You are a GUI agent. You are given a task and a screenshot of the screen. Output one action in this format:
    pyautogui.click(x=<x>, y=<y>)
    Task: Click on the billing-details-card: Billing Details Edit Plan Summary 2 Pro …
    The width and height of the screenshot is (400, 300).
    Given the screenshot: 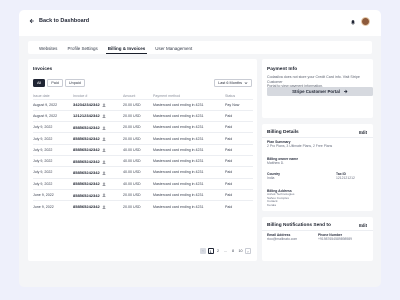 What is the action you would take?
    pyautogui.click(x=317, y=167)
    